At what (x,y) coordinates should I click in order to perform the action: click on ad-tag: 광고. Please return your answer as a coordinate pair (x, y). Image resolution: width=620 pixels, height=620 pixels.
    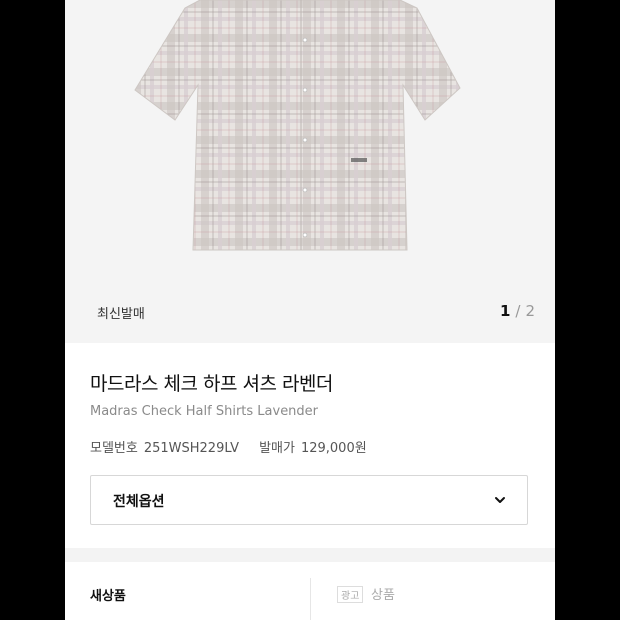
    Looking at the image, I should click on (350, 594).